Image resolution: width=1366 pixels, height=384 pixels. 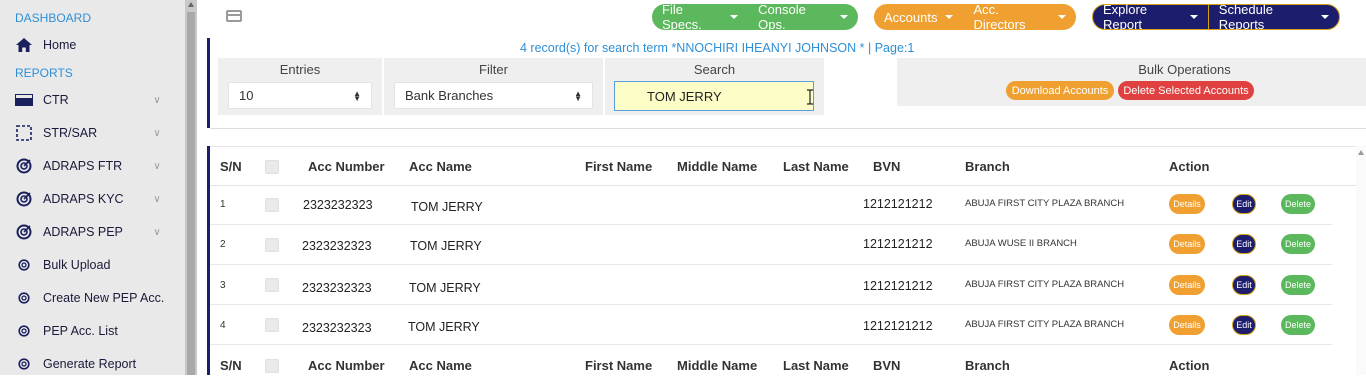 I want to click on sidebar-item-label: STR/SAR, so click(x=70, y=133).